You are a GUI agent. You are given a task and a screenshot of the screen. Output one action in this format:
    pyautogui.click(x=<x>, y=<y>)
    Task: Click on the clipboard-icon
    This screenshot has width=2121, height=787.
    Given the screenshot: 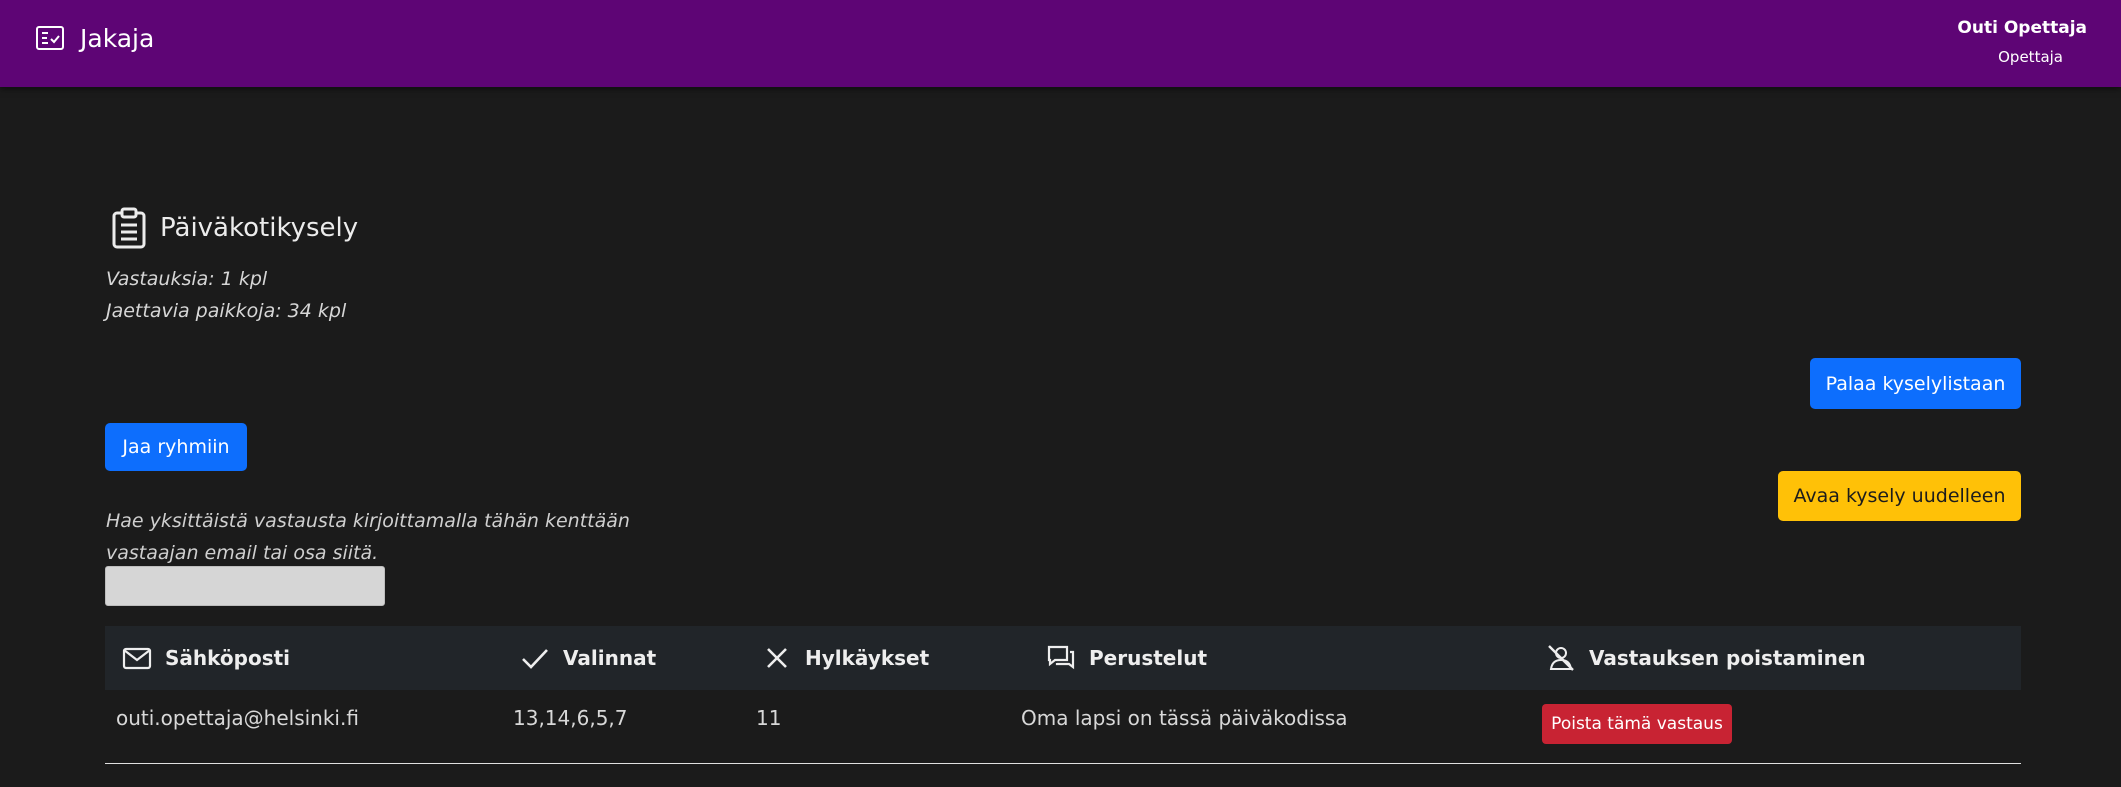 What is the action you would take?
    pyautogui.click(x=129, y=228)
    